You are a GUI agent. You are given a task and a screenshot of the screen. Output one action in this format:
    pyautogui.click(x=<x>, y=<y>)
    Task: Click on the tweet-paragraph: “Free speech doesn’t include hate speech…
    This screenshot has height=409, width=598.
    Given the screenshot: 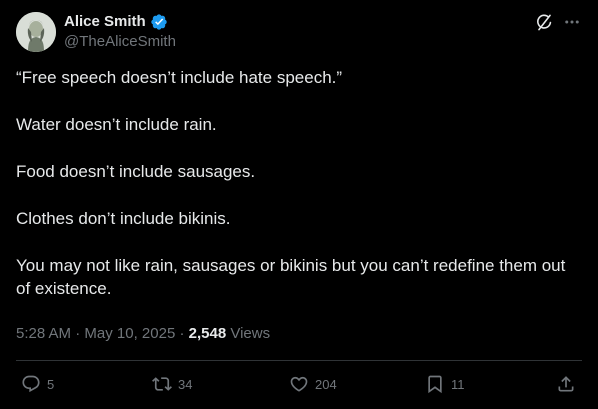 What is the action you would take?
    pyautogui.click(x=179, y=77)
    